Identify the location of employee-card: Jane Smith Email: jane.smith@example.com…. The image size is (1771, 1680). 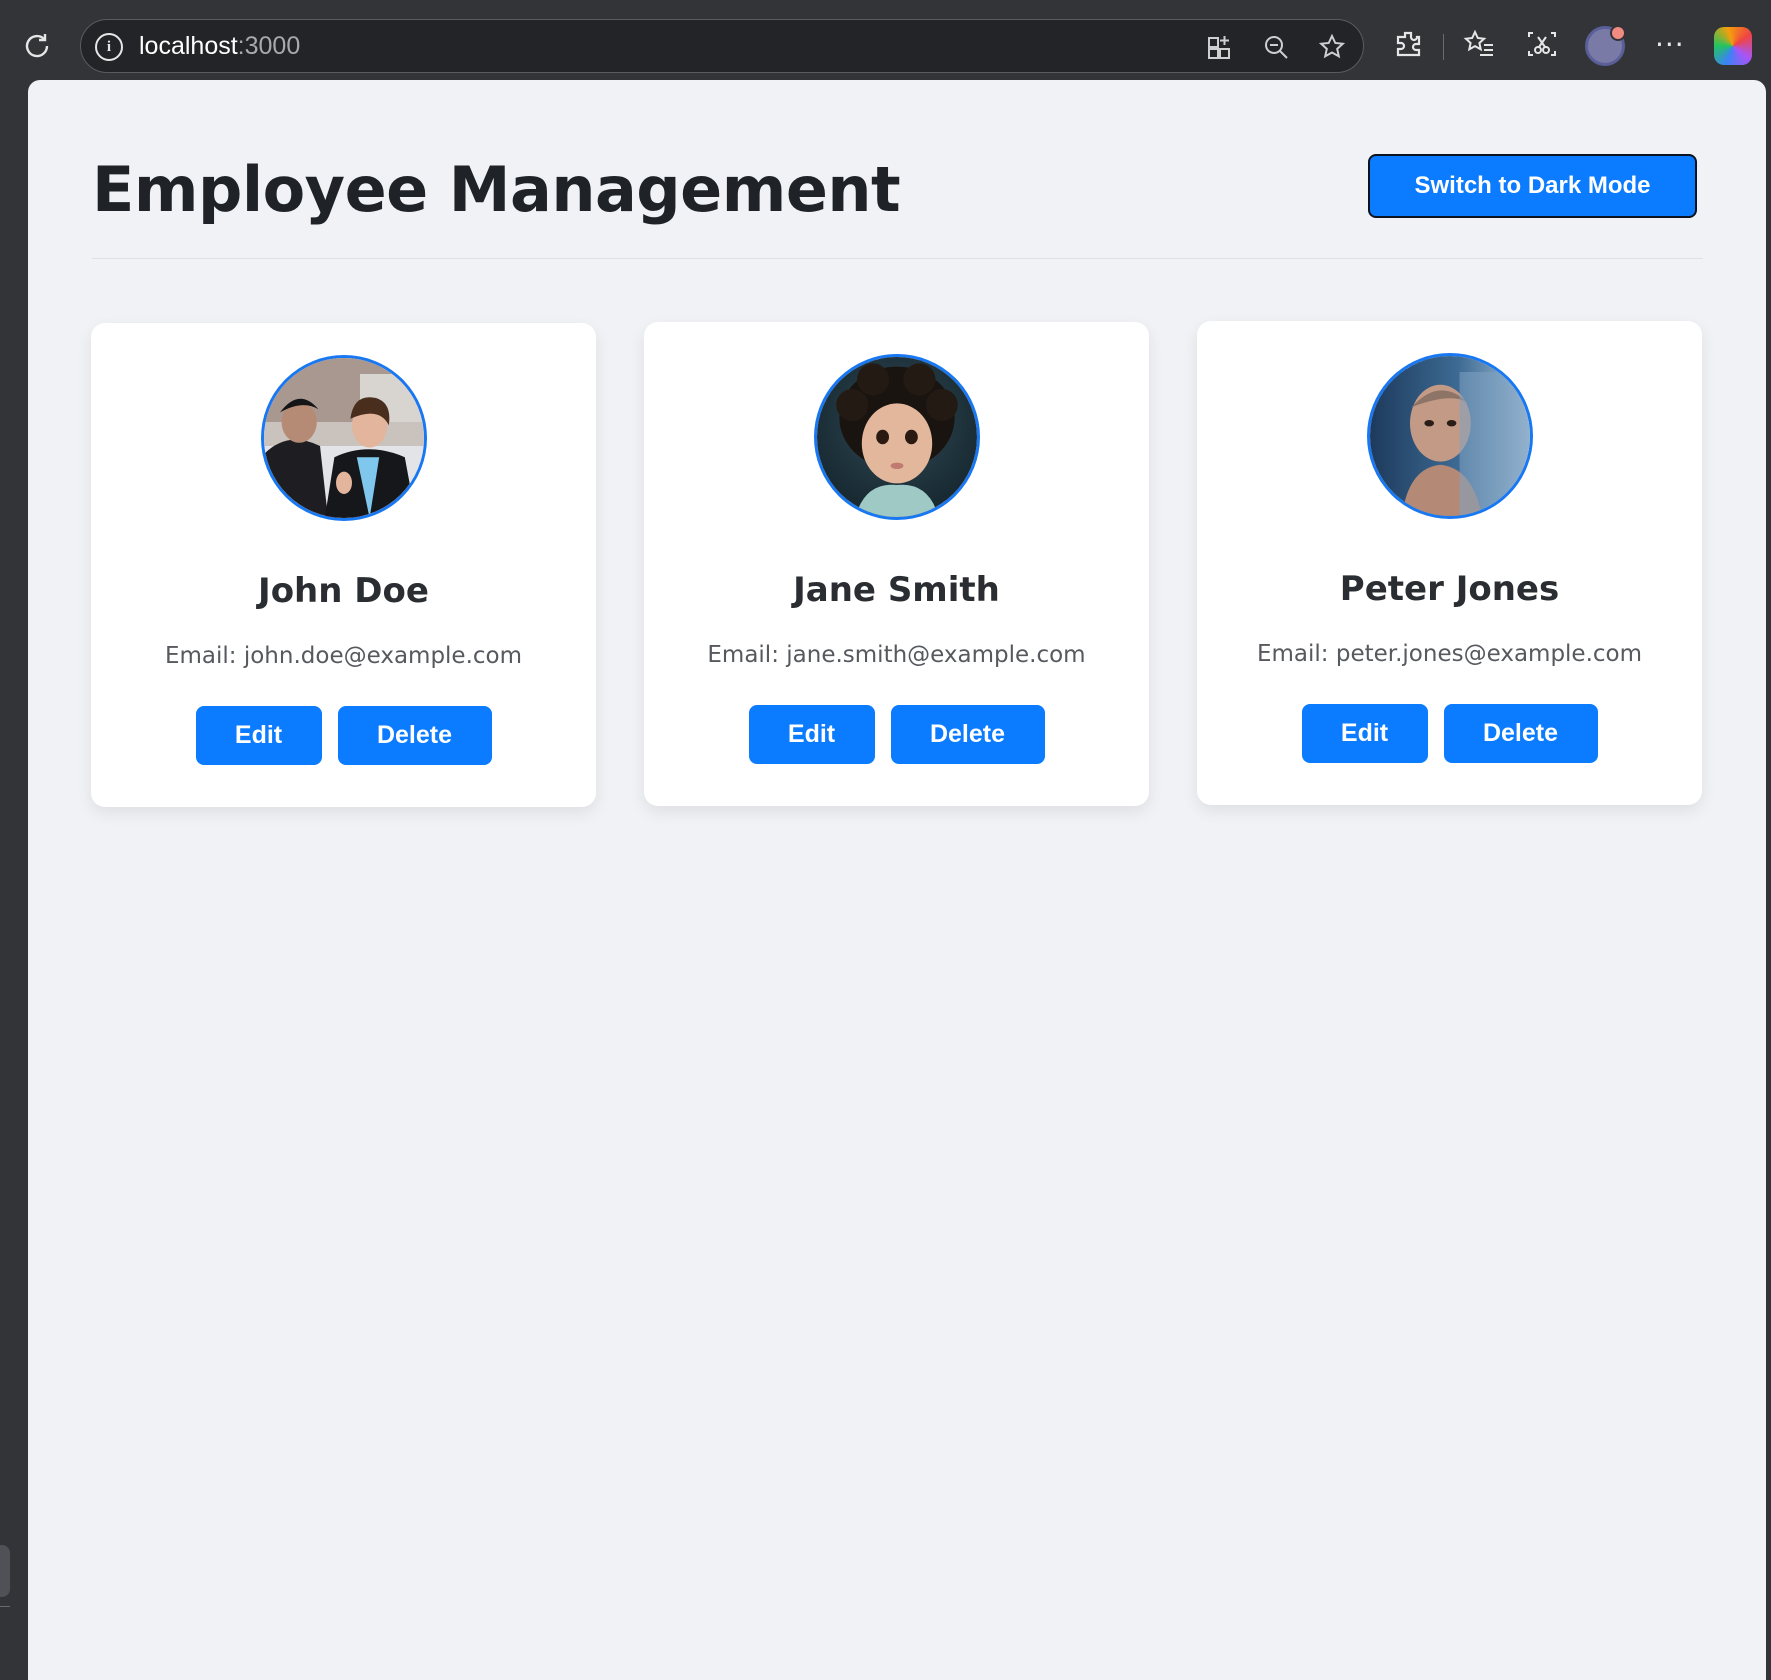
(896, 564).